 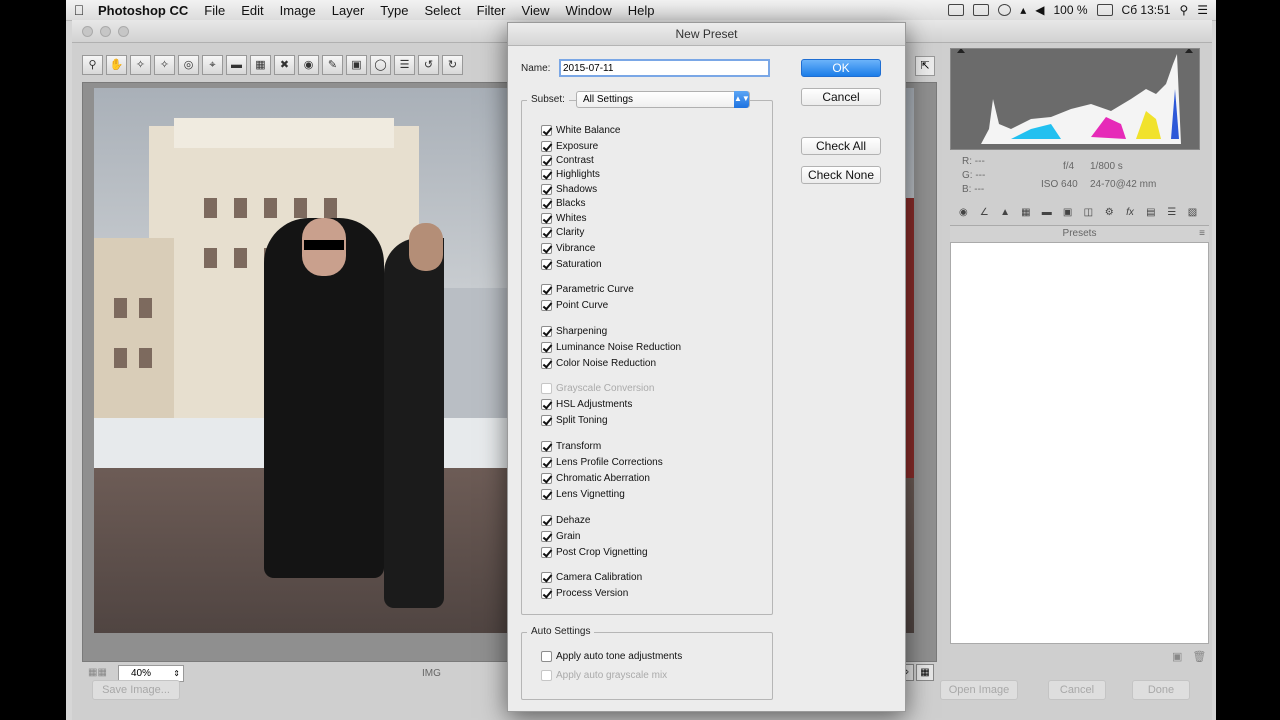 I want to click on setting-checkbox-row: Contrast, so click(x=567, y=160).